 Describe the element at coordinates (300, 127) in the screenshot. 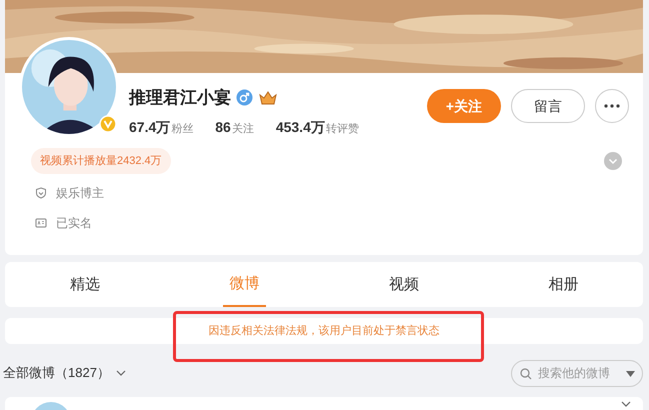

I see `stat-value: 453.4万` at that location.